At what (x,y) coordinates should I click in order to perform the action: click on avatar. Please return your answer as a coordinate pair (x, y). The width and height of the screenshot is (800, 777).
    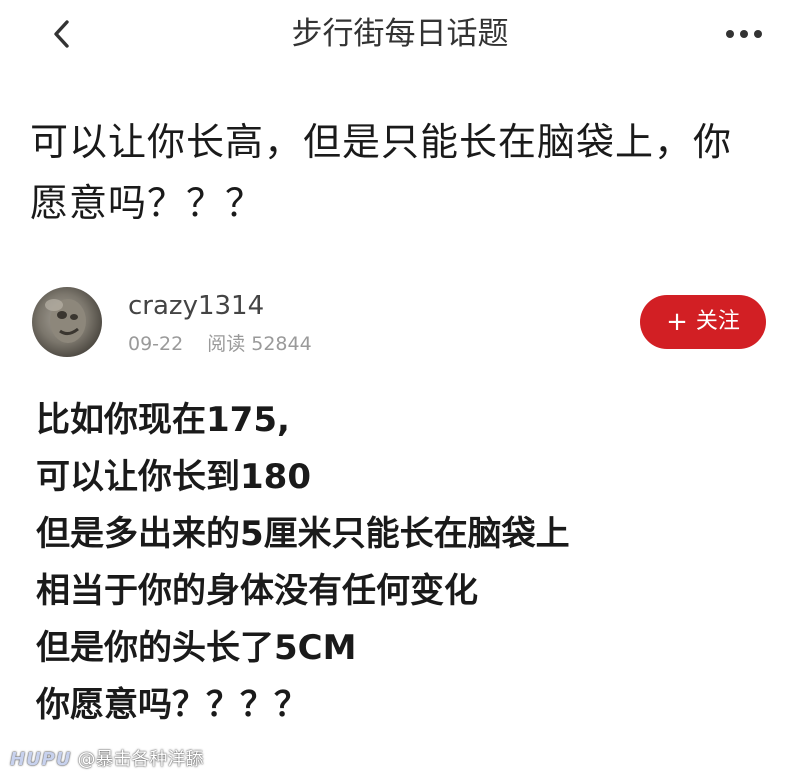
    Looking at the image, I should click on (67, 322).